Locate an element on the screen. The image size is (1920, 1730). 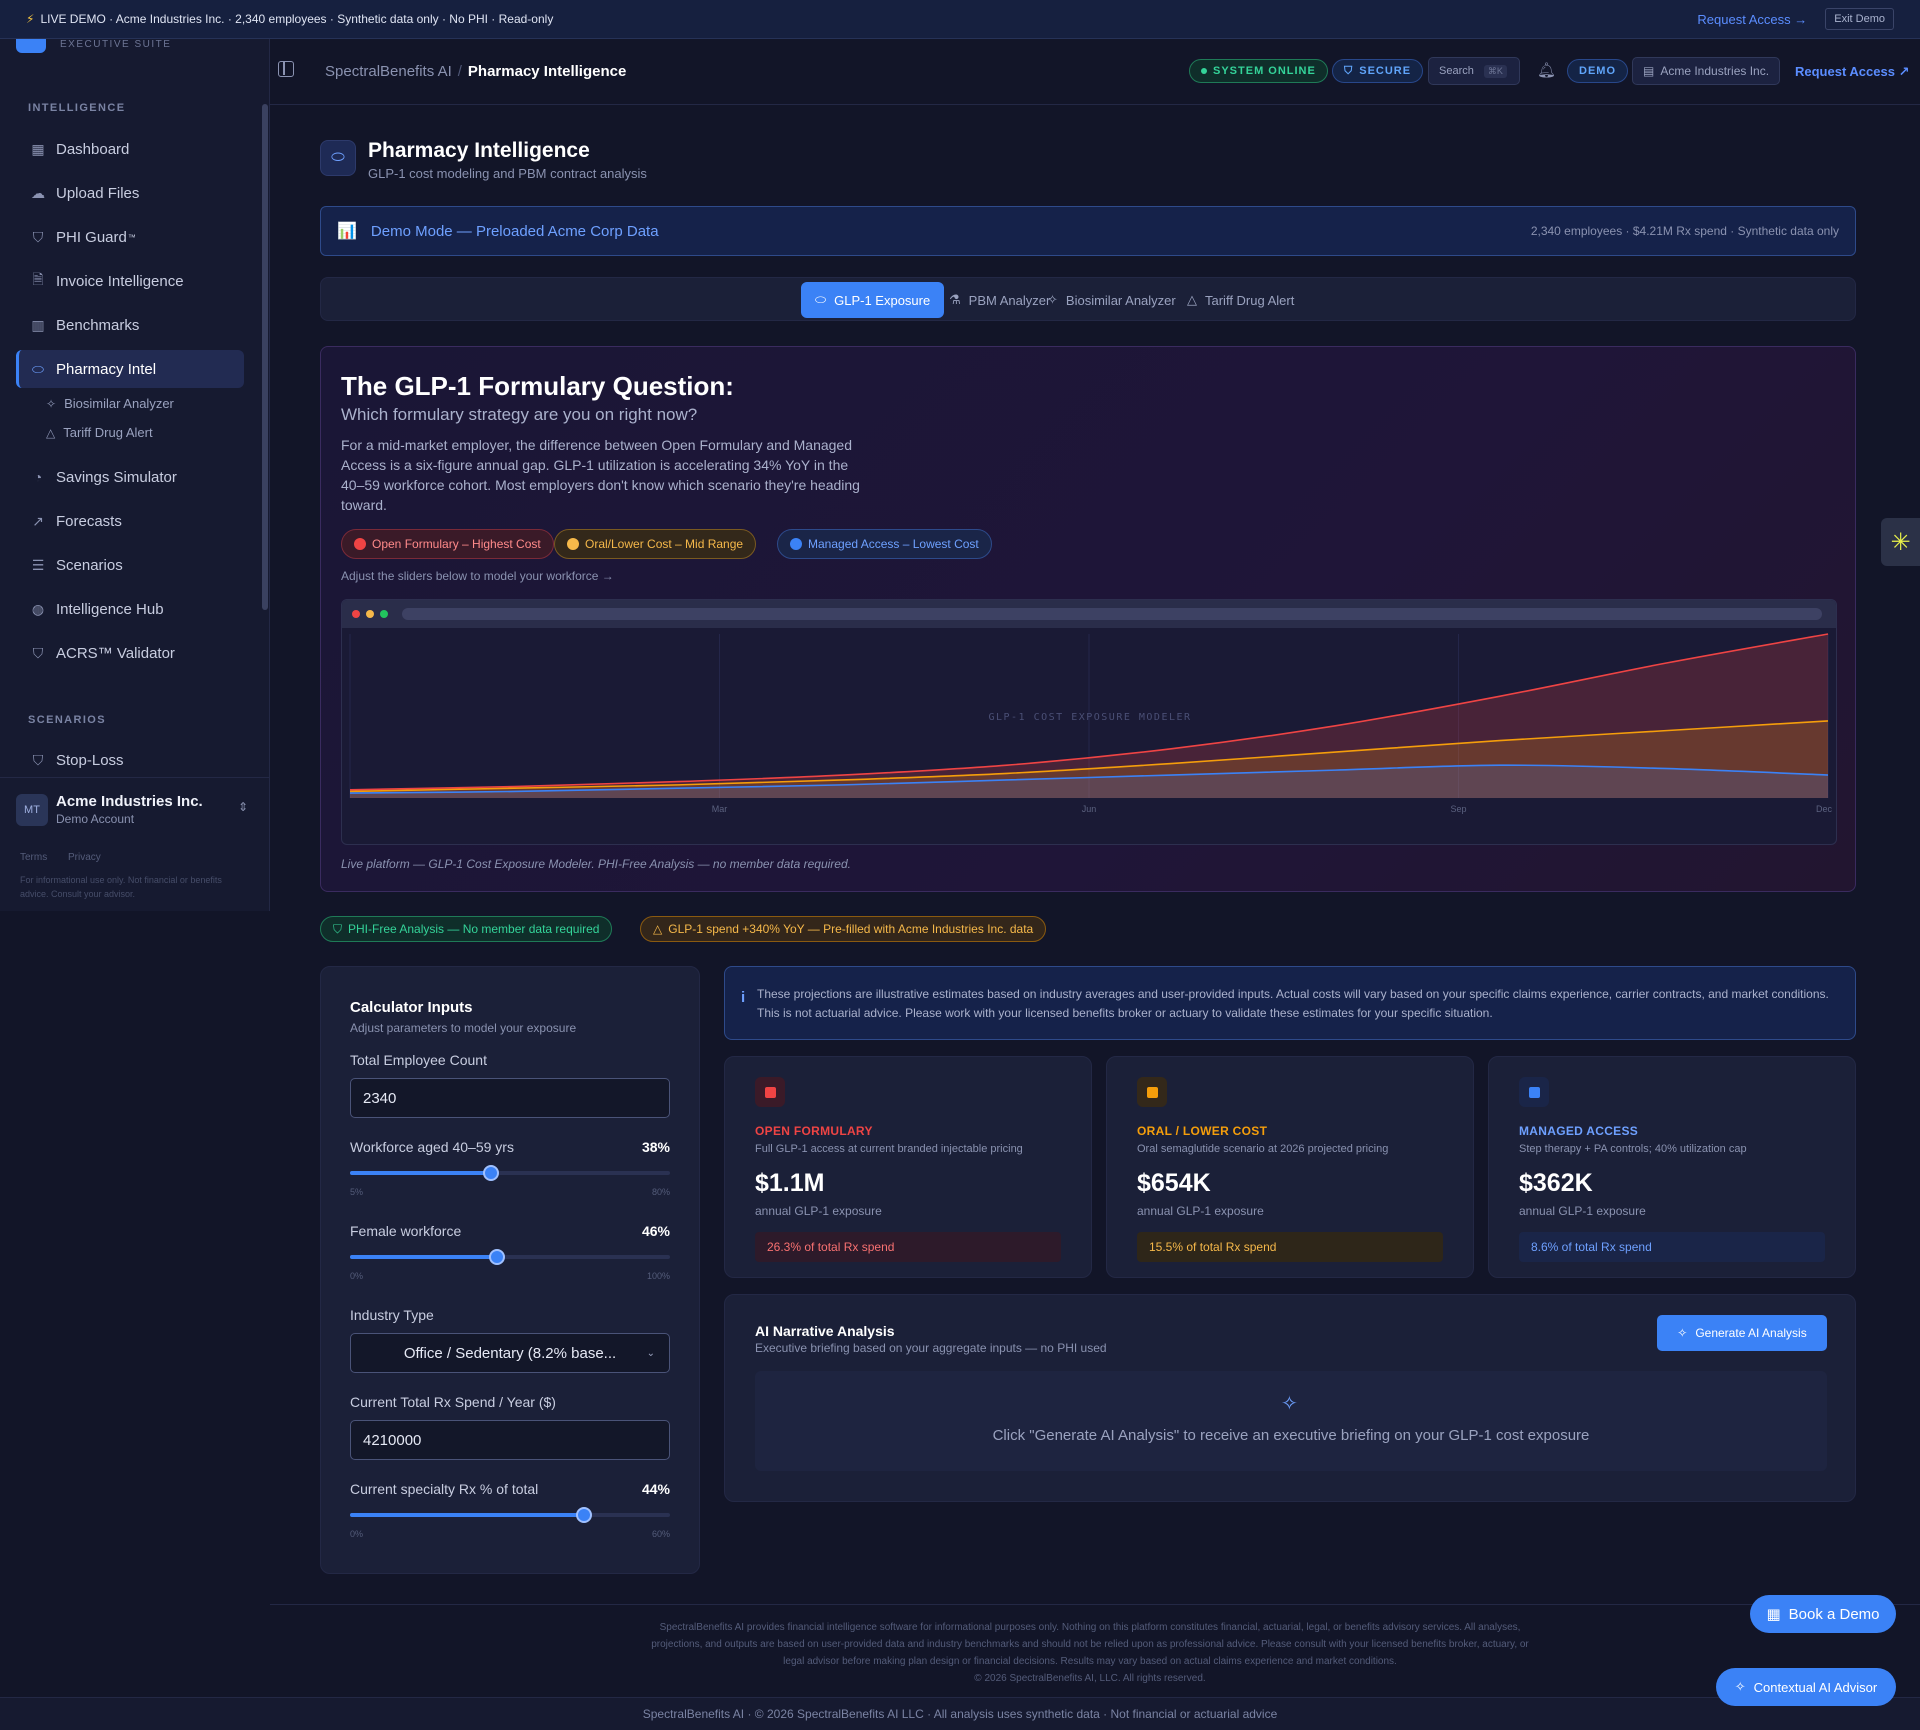
window-address-bar is located at coordinates (1112, 614).